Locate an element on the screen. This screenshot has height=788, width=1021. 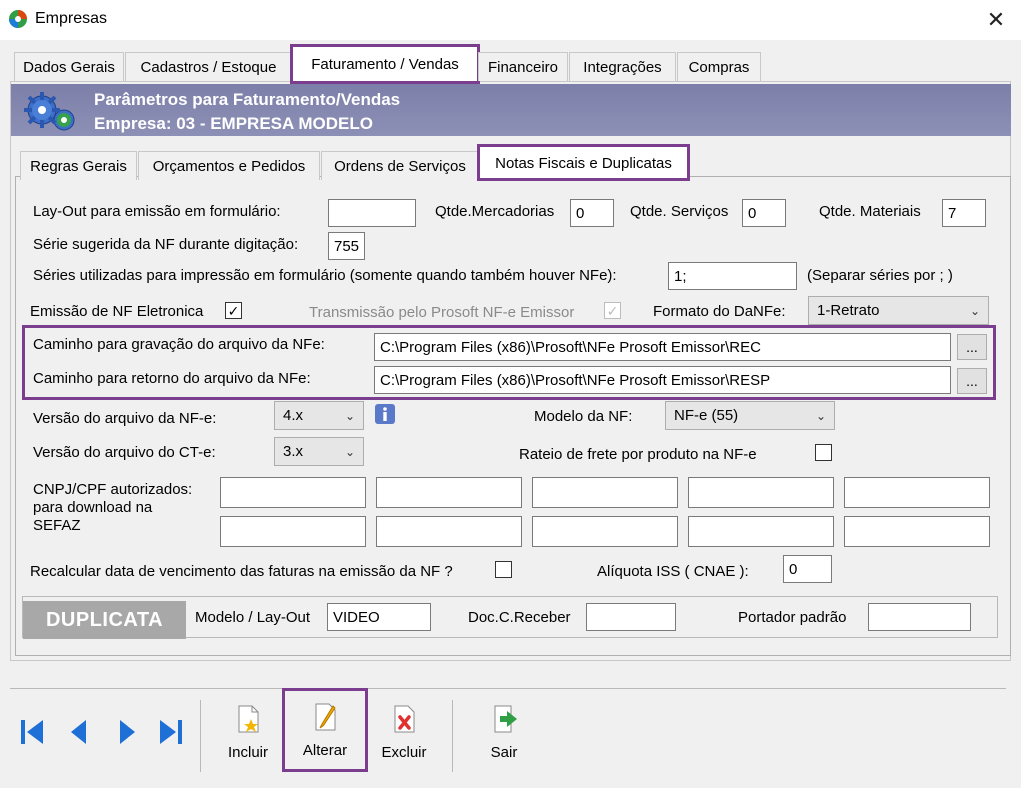
qtd-materiais-label: Qtde. Materiais is located at coordinates (870, 211).